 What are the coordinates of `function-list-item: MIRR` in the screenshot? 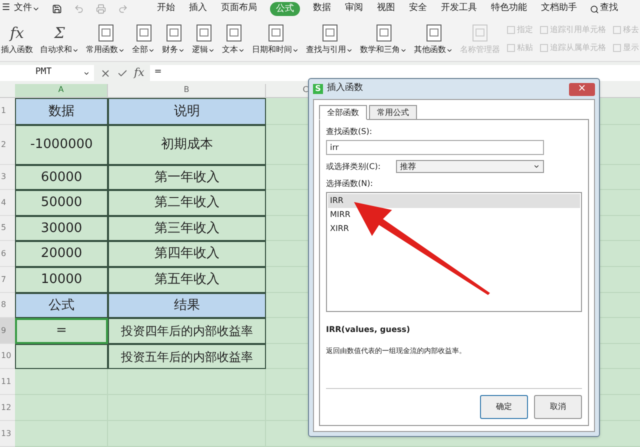 It's located at (454, 215).